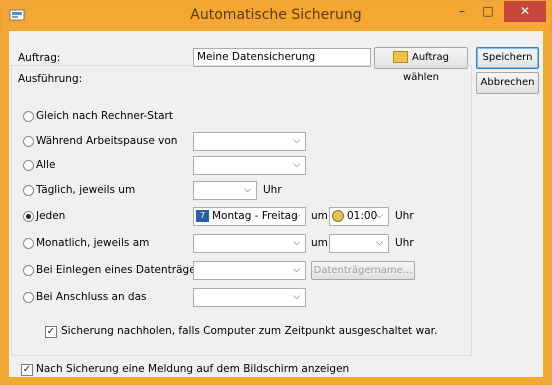 Image resolution: width=552 pixels, height=385 pixels. What do you see at coordinates (28, 297) in the screenshot?
I see `radio-connect` at bounding box center [28, 297].